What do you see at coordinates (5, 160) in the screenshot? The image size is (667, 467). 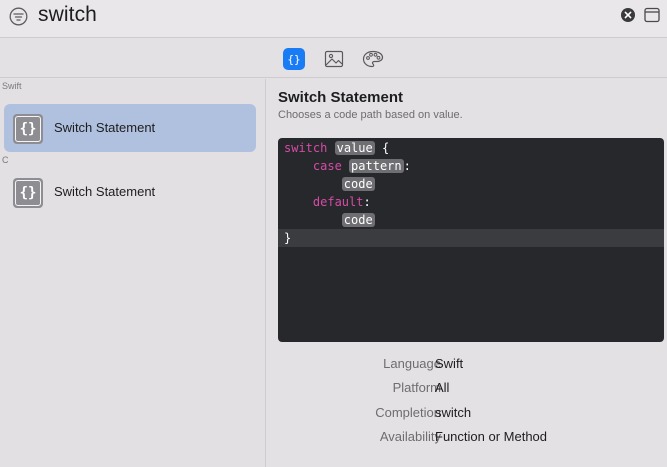 I see `section-header-c: C` at bounding box center [5, 160].